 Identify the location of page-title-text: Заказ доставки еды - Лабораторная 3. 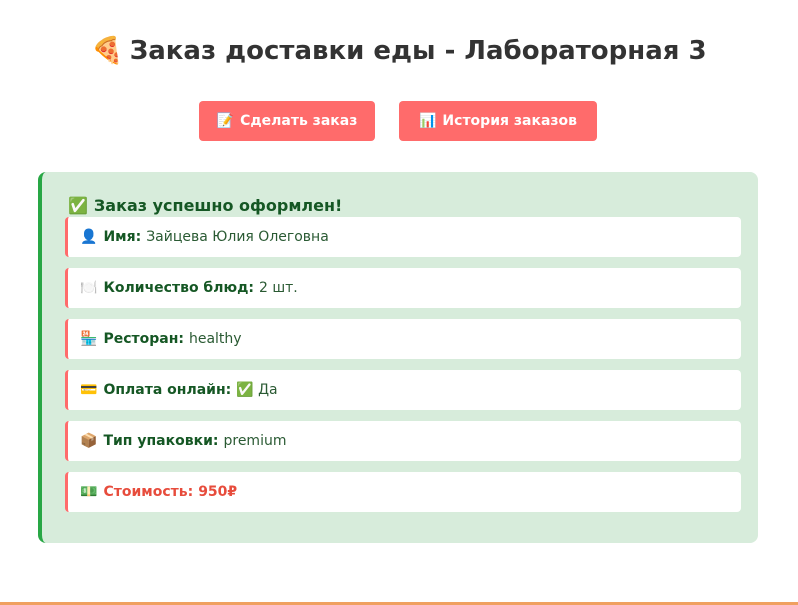
(418, 51).